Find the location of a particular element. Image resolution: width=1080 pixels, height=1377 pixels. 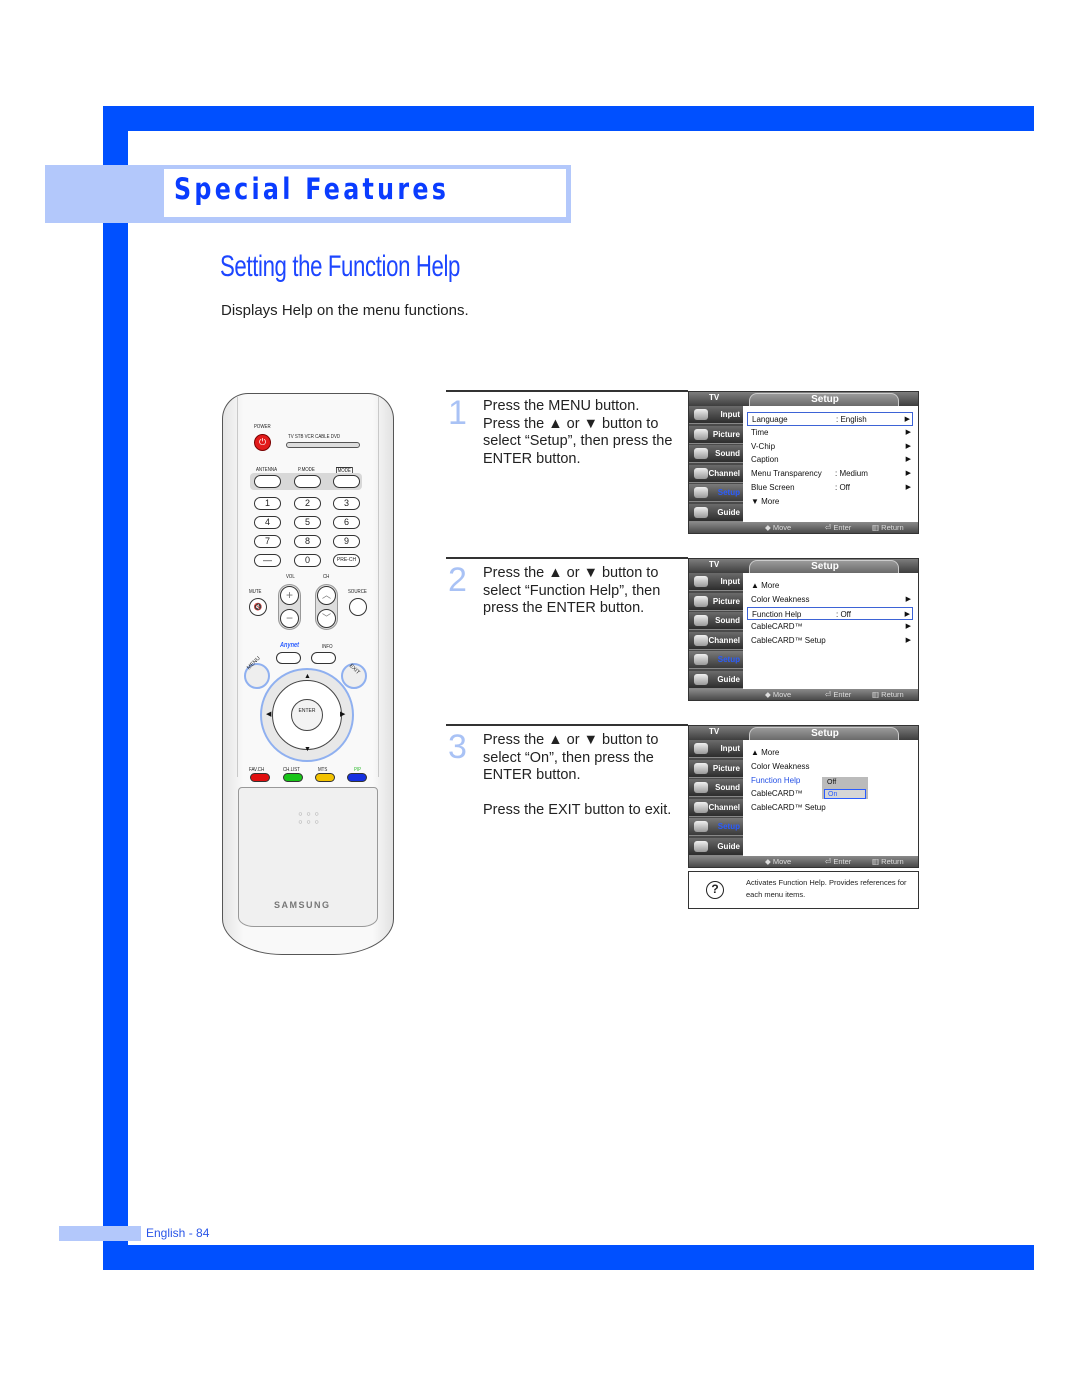

osd-row-label: Time is located at coordinates (760, 432).